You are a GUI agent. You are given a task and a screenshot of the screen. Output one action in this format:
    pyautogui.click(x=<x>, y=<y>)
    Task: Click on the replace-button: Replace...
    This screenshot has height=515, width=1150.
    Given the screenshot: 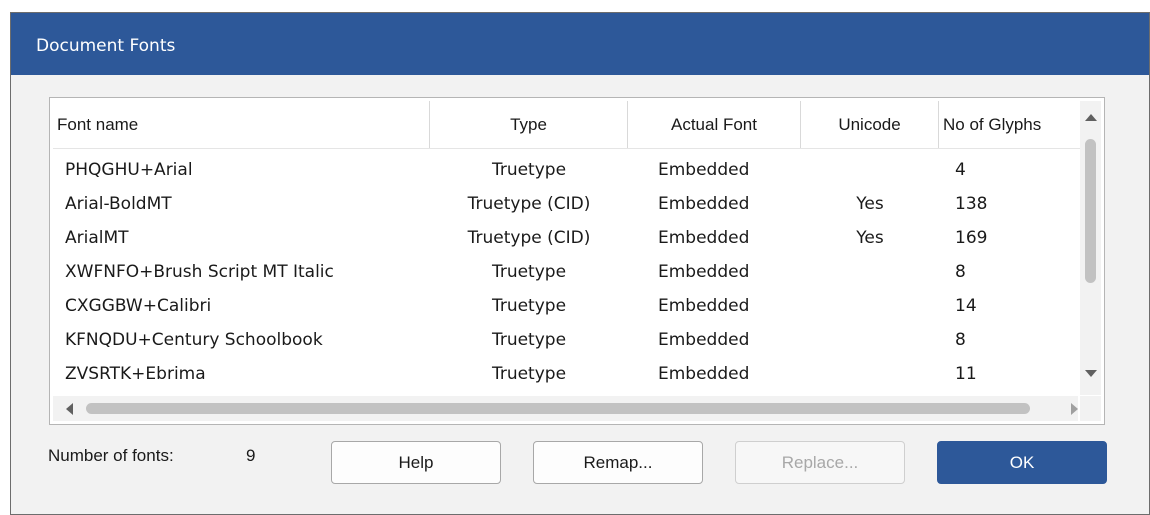 What is the action you would take?
    pyautogui.click(x=820, y=462)
    